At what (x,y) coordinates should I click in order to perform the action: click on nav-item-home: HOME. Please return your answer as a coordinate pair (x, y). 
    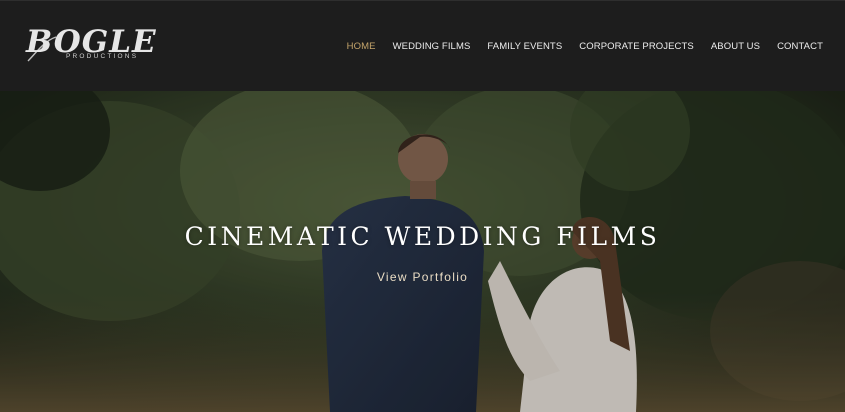
    Looking at the image, I should click on (361, 46).